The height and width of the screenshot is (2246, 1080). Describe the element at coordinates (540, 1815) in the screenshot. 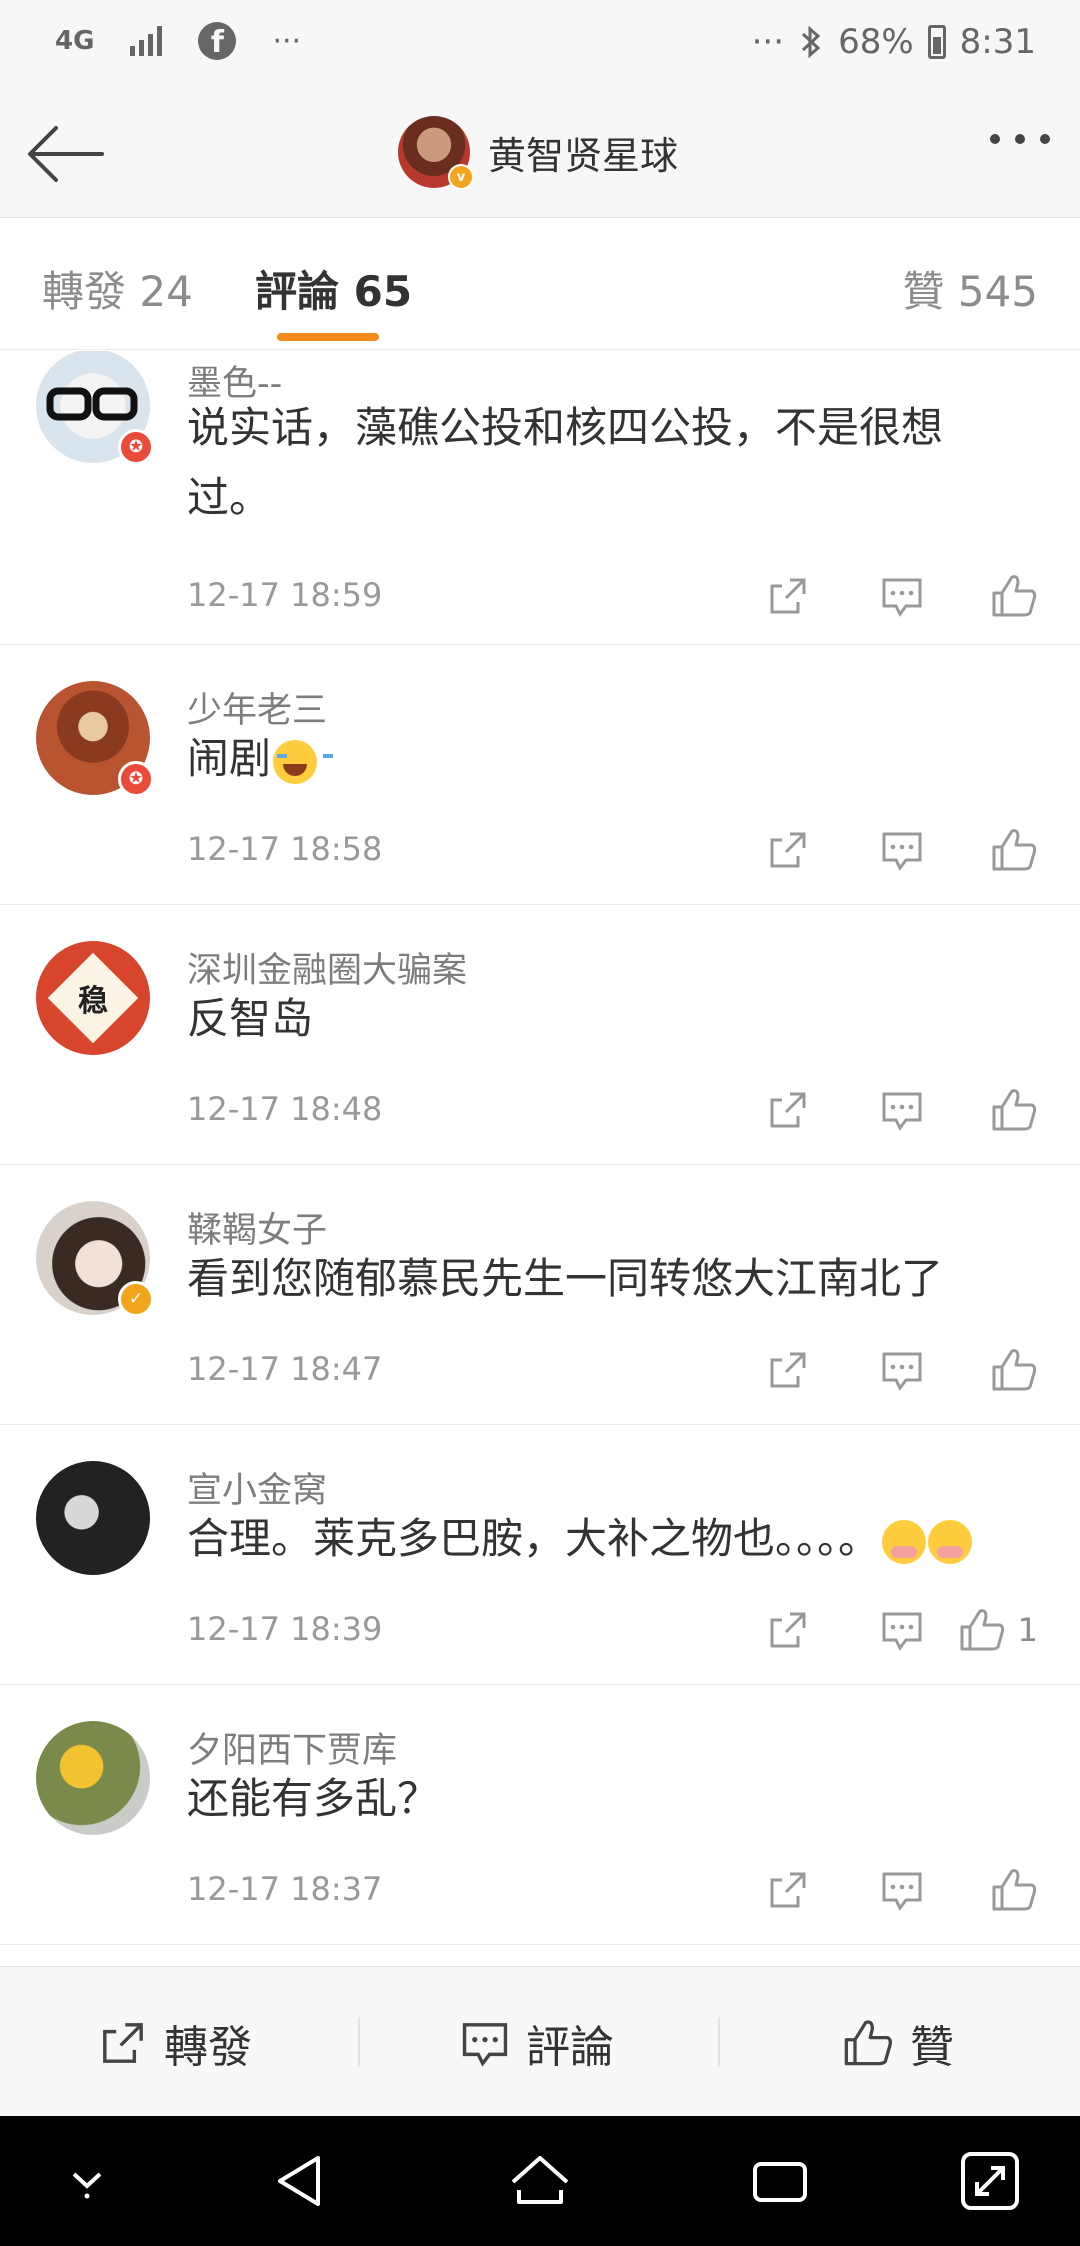

I see `comment-item: 夕阳西下贾库 还能有多乱？ 12-17 18:37` at that location.